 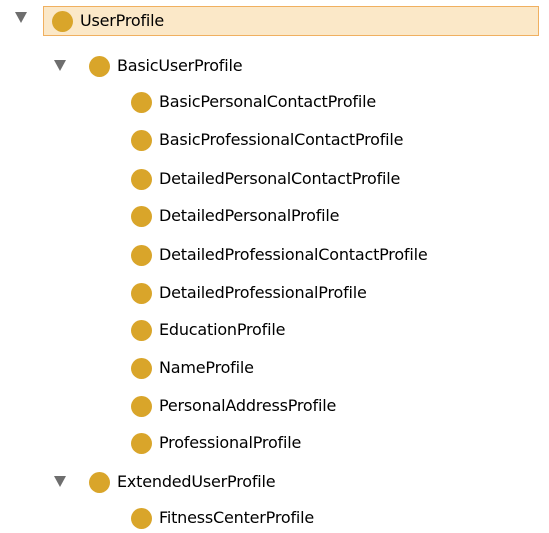 I want to click on tree-node-basicuserprofile: BasicUserProfile, so click(x=166, y=66).